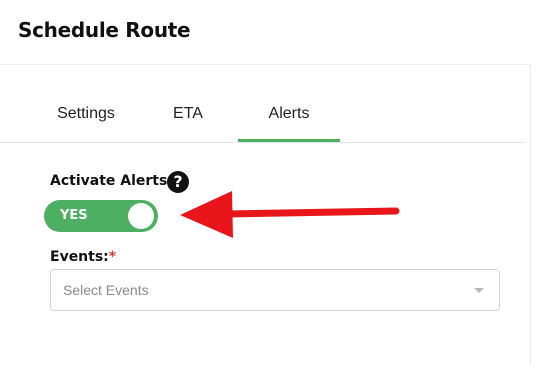  Describe the element at coordinates (289, 114) in the screenshot. I see `tab-alerts: Alerts` at that location.